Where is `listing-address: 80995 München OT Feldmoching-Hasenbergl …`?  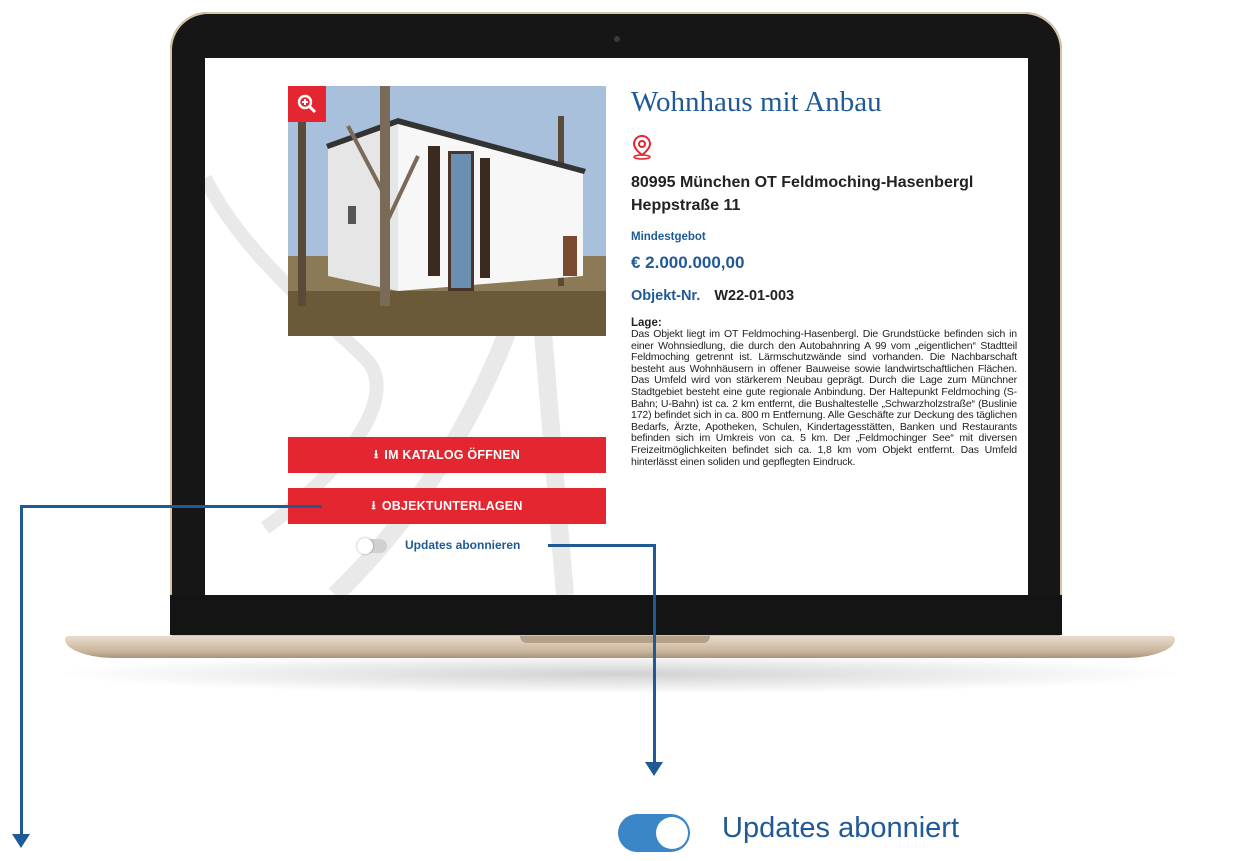
listing-address: 80995 München OT Feldmoching-Hasenbergl … is located at coordinates (826, 194).